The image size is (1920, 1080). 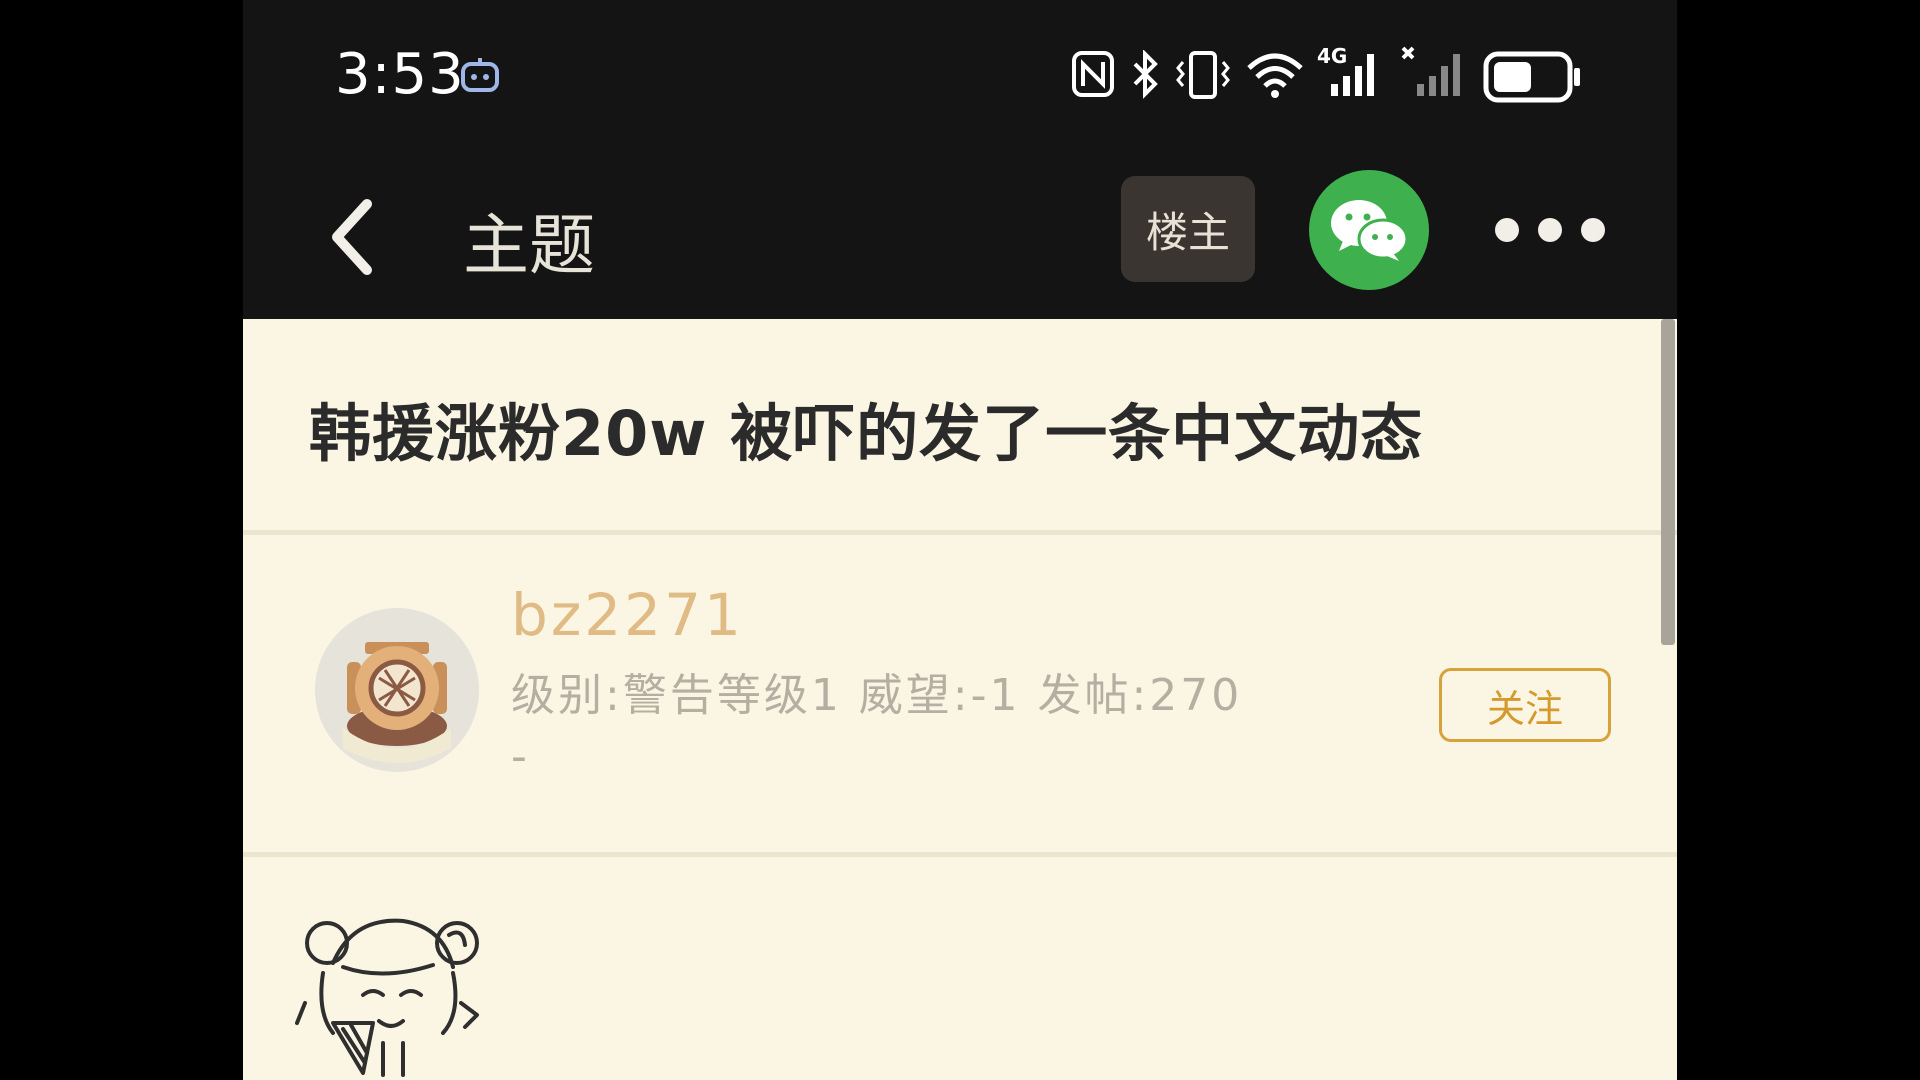 I want to click on author-avatar, so click(x=397, y=690).